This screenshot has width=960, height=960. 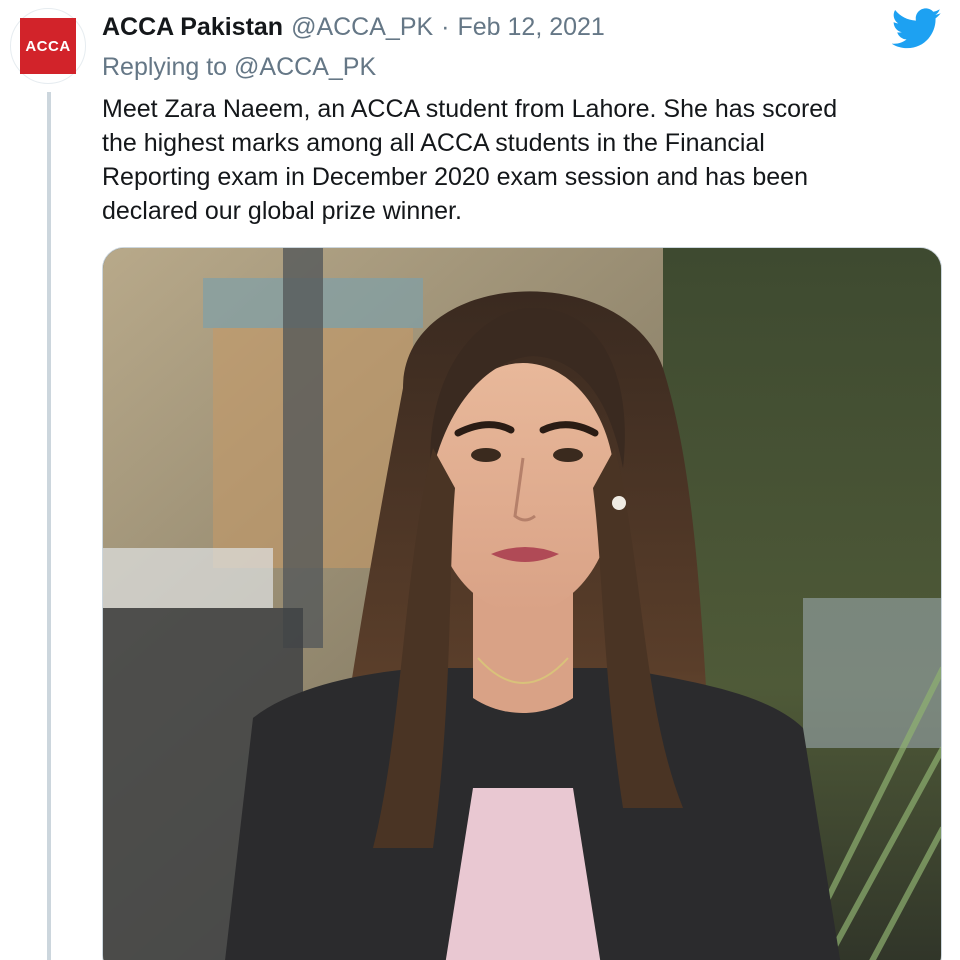 What do you see at coordinates (192, 27) in the screenshot?
I see `display-name: ACCA Pakistan` at bounding box center [192, 27].